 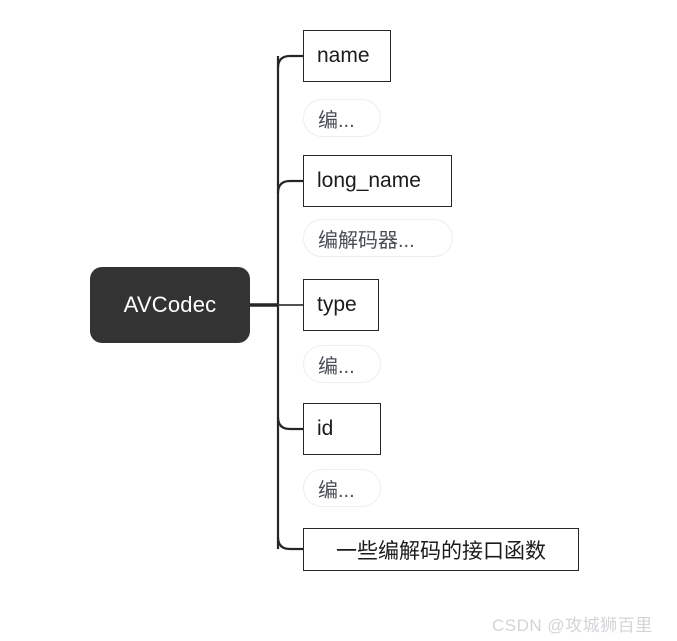 I want to click on node-name: name, so click(x=347, y=56).